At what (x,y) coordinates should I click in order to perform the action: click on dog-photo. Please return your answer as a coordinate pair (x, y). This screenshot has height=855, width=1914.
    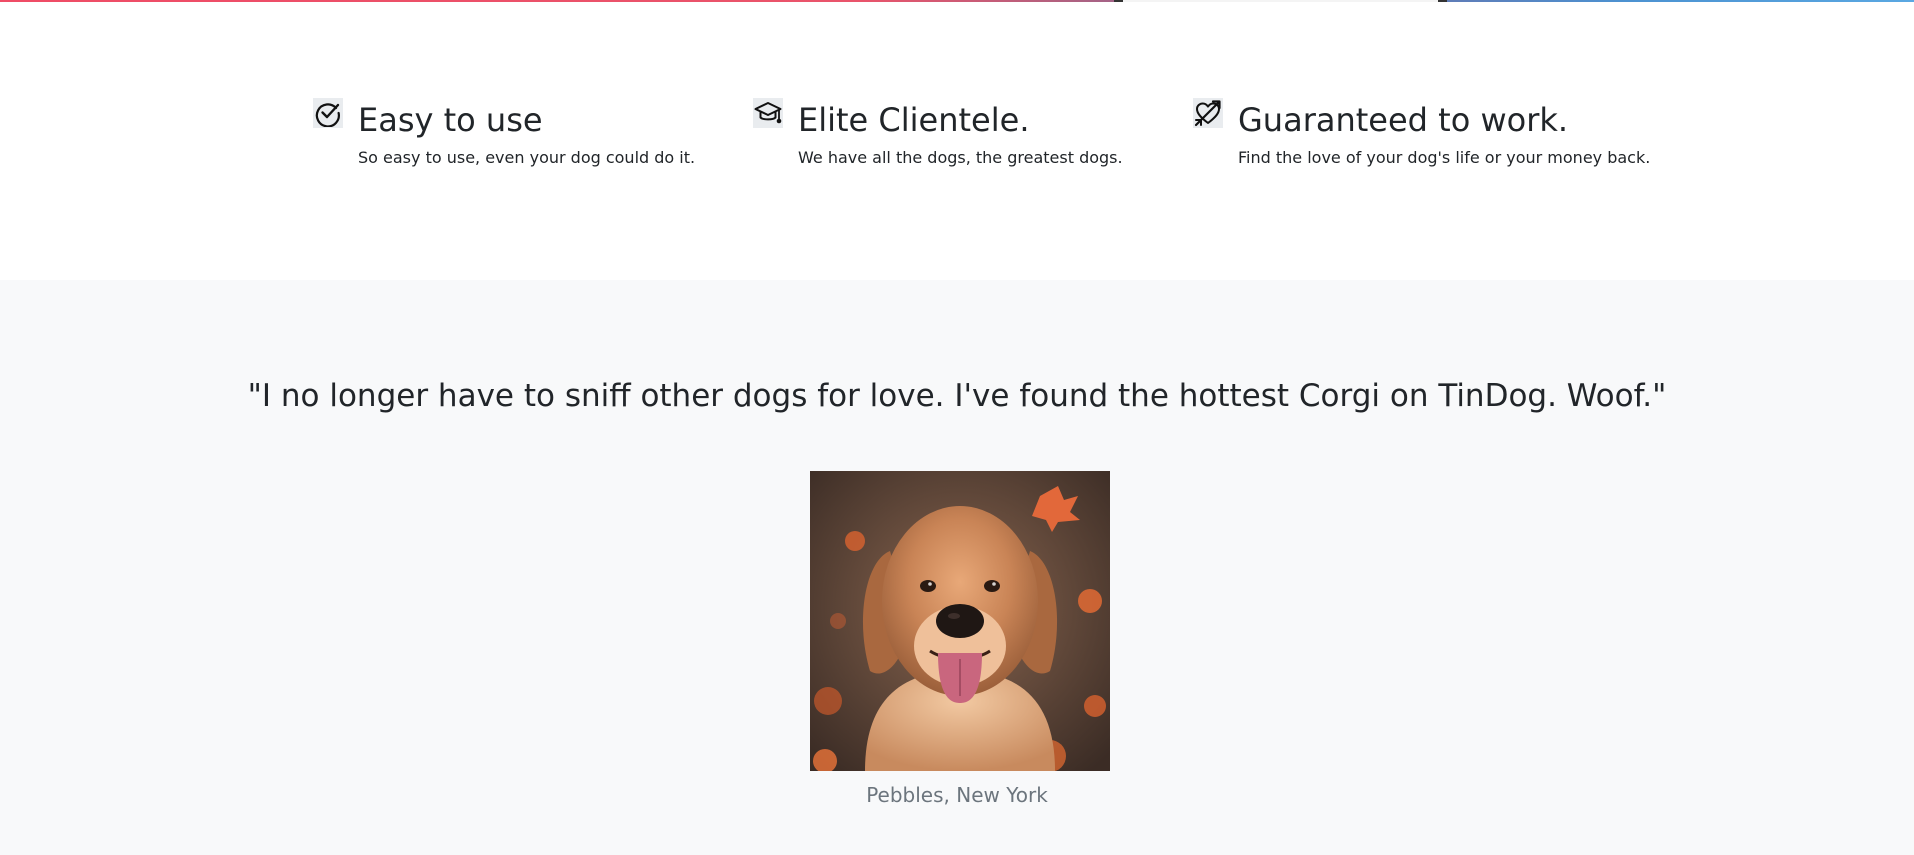
    Looking at the image, I should click on (960, 621).